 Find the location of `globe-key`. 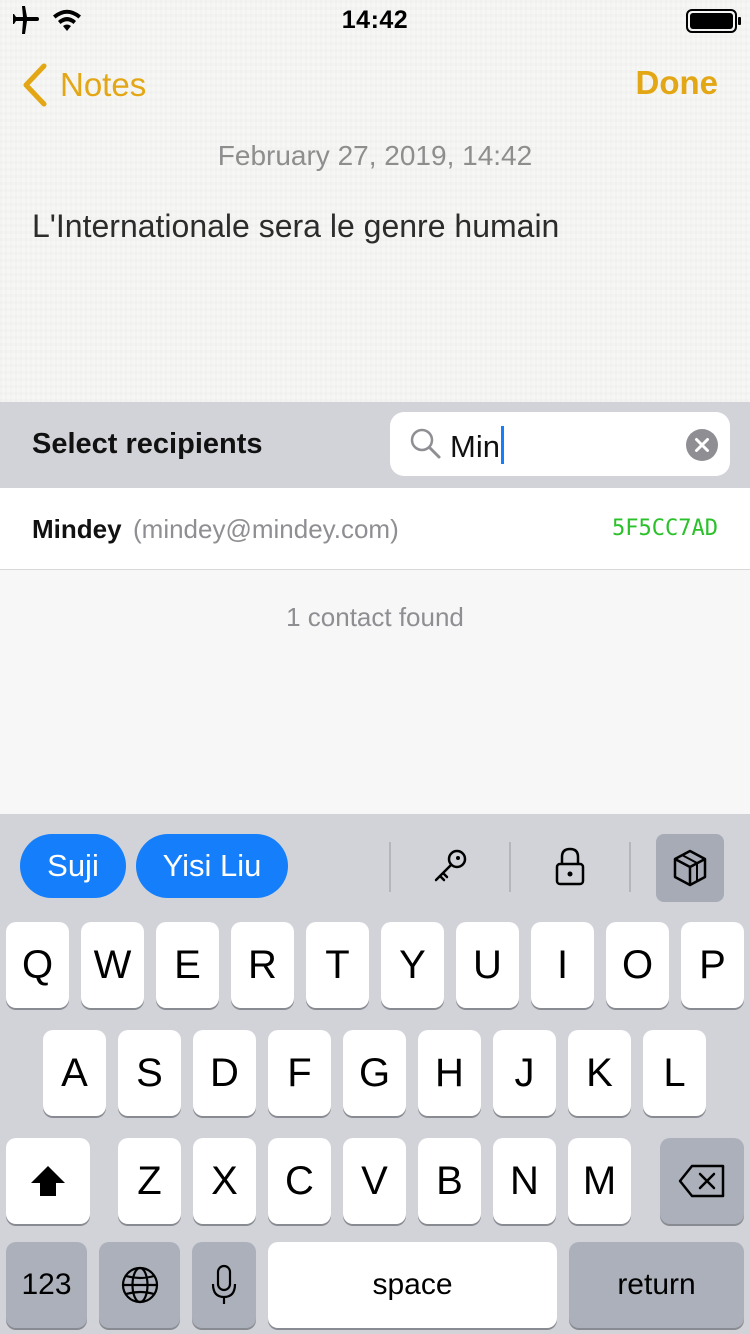

globe-key is located at coordinates (139, 1285).